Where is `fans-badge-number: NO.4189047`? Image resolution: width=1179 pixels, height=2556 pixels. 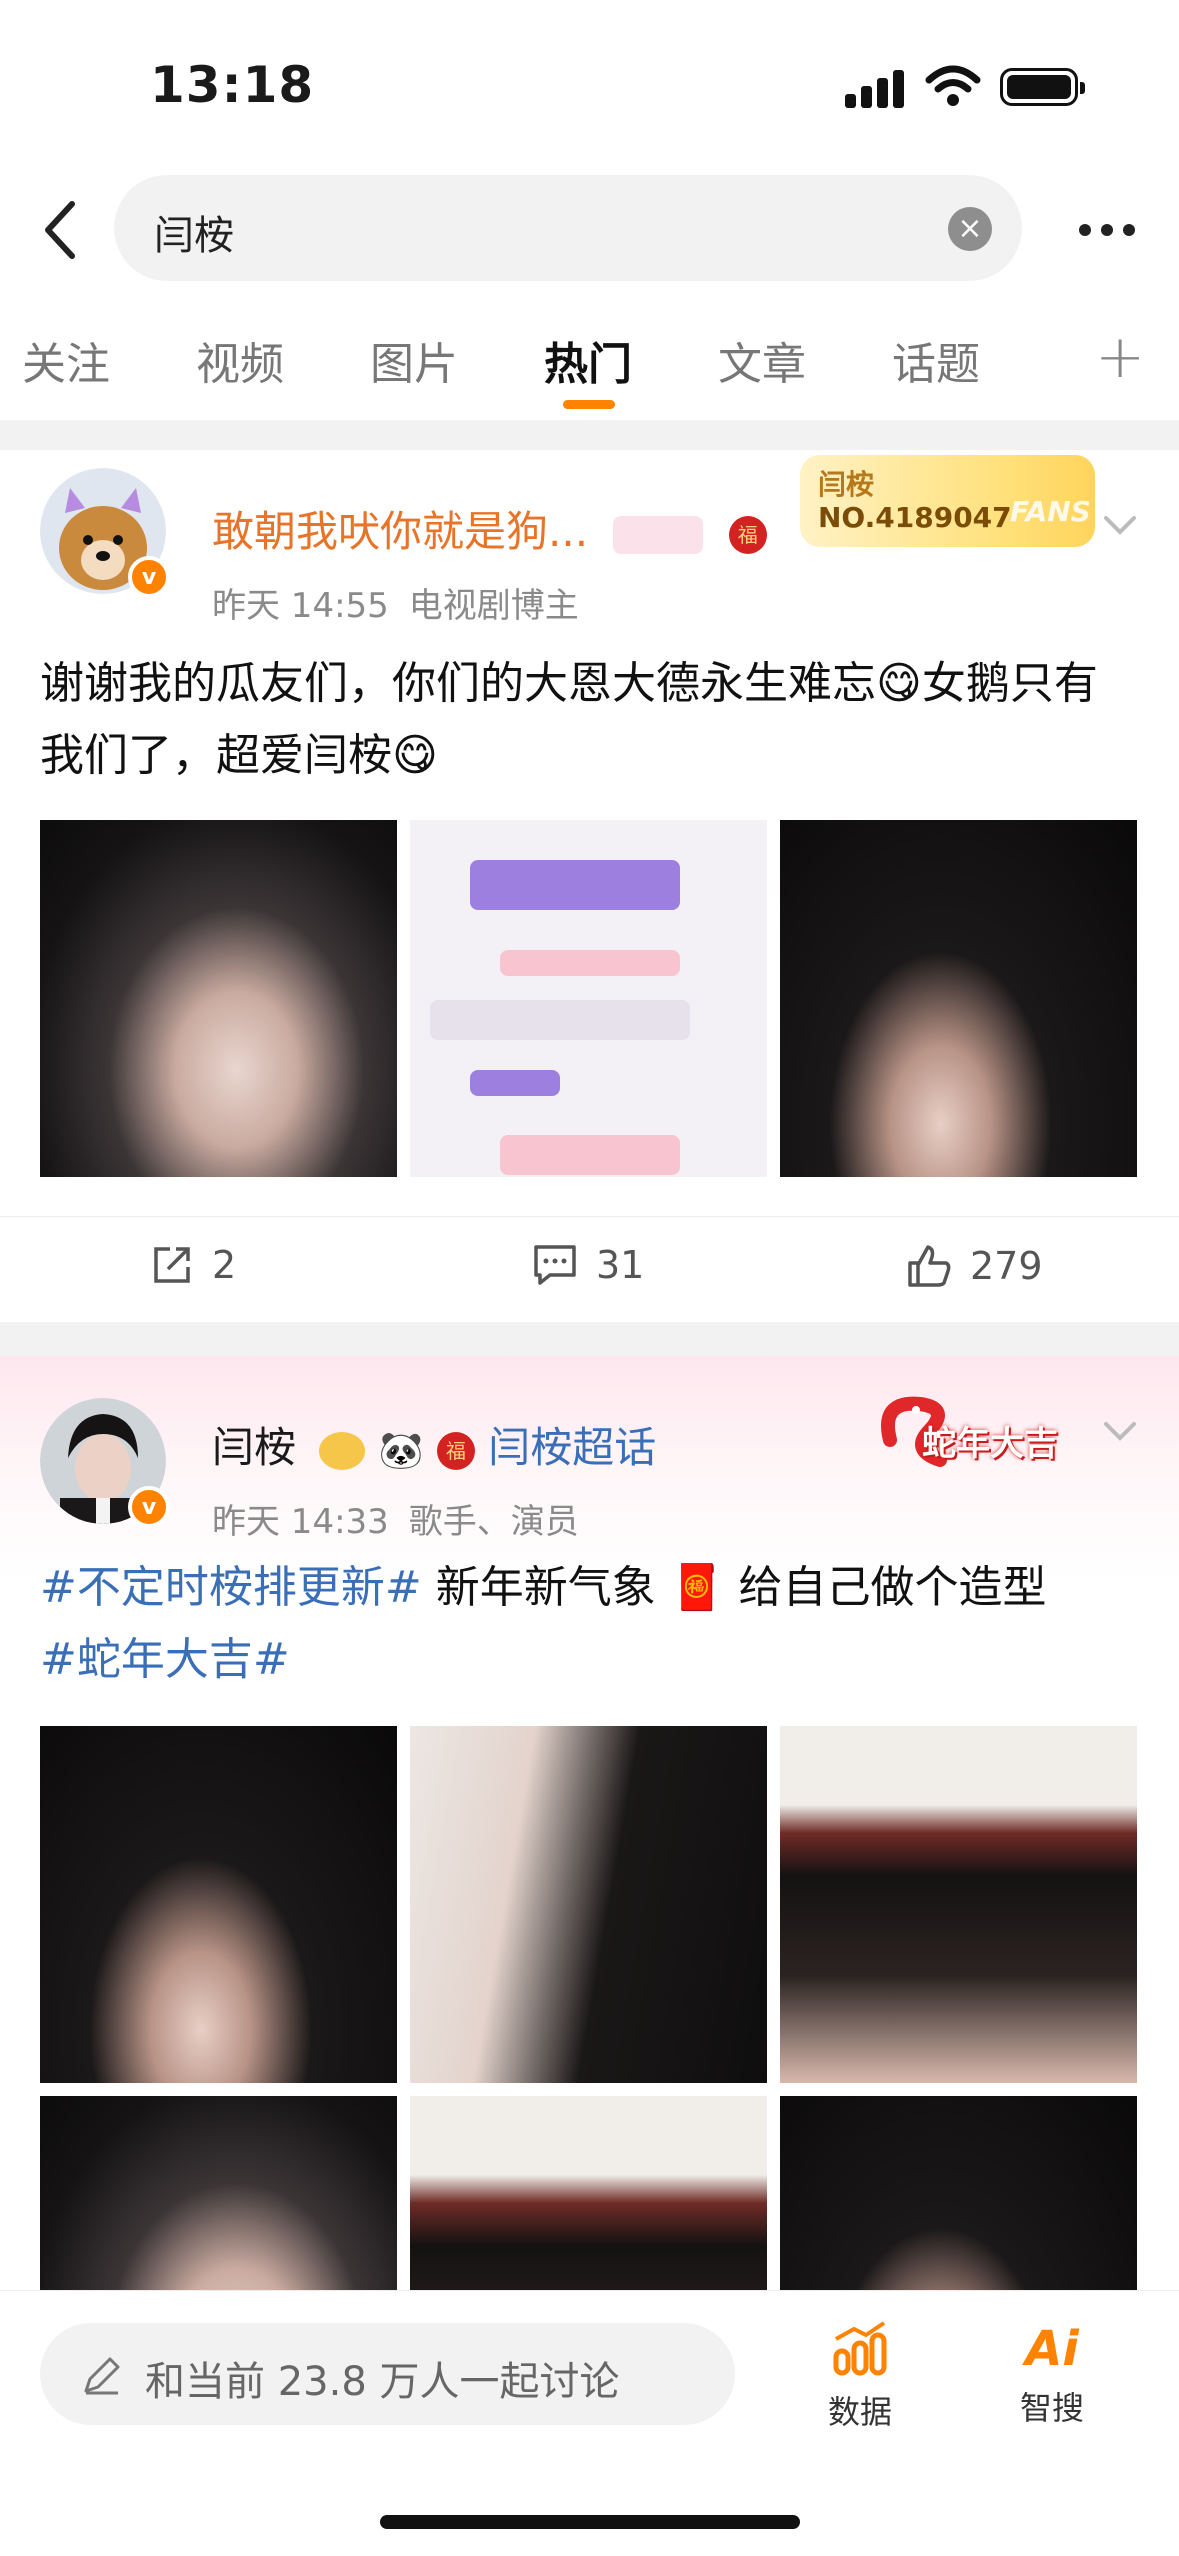 fans-badge-number: NO.4189047 is located at coordinates (915, 517).